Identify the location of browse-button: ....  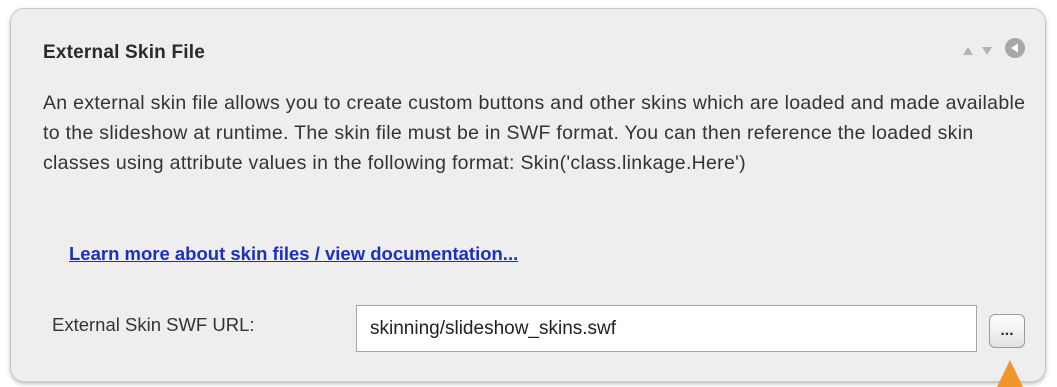
(1007, 331).